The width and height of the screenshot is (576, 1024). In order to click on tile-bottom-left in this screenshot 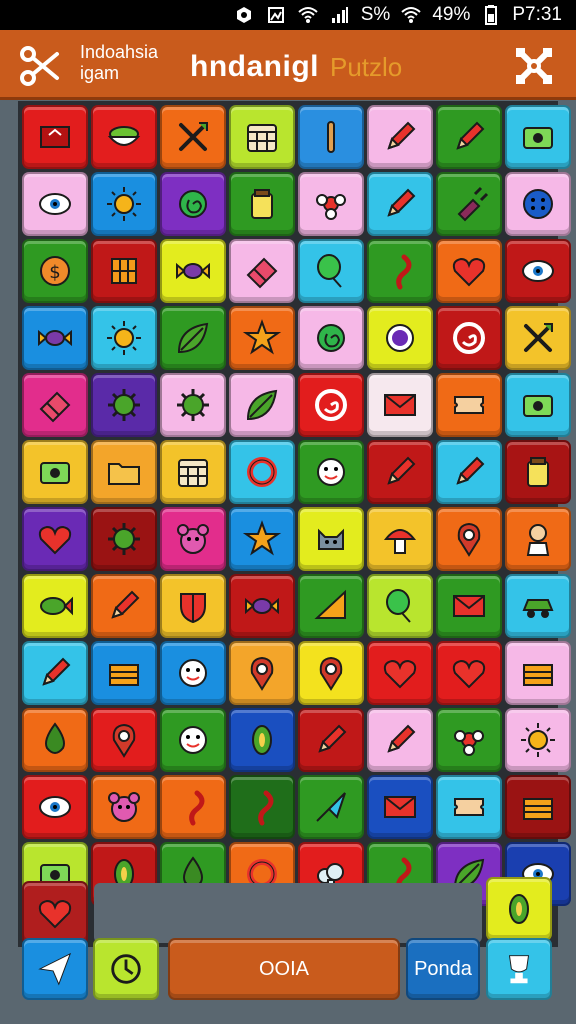, I will do `click(55, 913)`.